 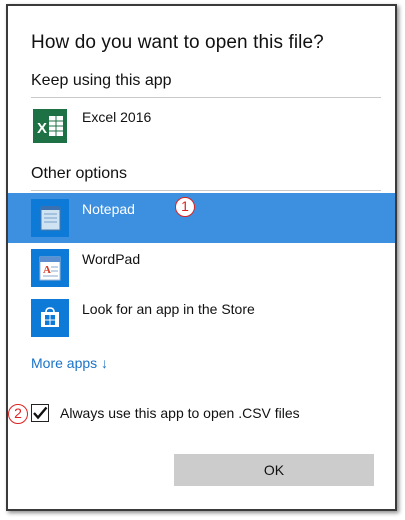 What do you see at coordinates (168, 309) in the screenshot?
I see `app-name: Look for an app in the Store` at bounding box center [168, 309].